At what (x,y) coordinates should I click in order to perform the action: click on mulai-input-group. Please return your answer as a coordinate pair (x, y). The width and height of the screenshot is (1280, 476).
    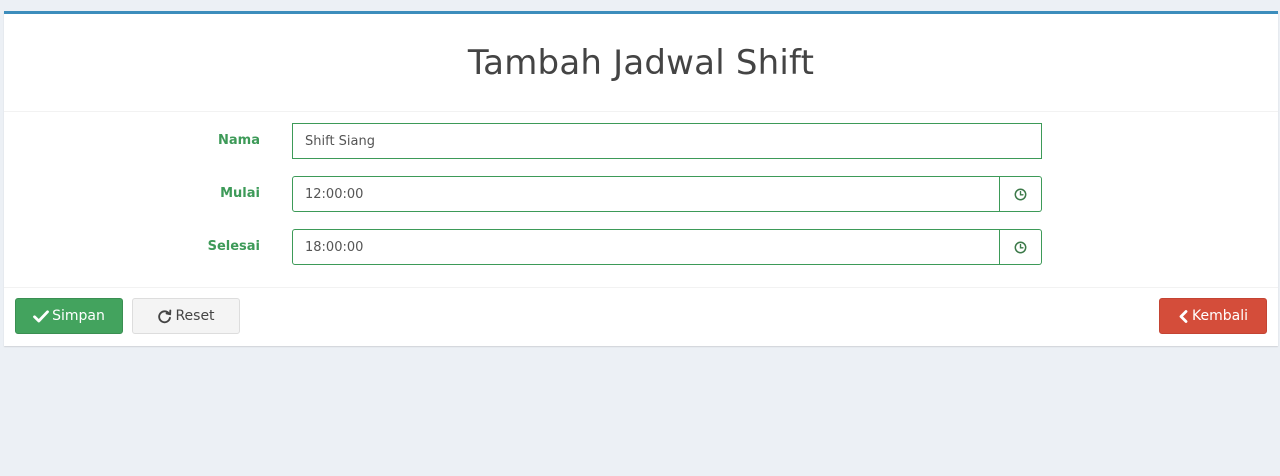
    Looking at the image, I should click on (667, 194).